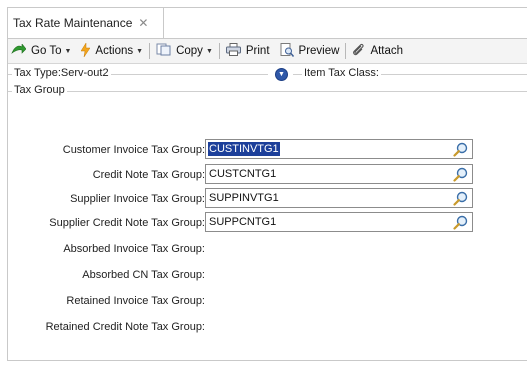  I want to click on supplier-credit-note-tax-group-label: Supplier Credit Note Tax Group:, so click(127, 223).